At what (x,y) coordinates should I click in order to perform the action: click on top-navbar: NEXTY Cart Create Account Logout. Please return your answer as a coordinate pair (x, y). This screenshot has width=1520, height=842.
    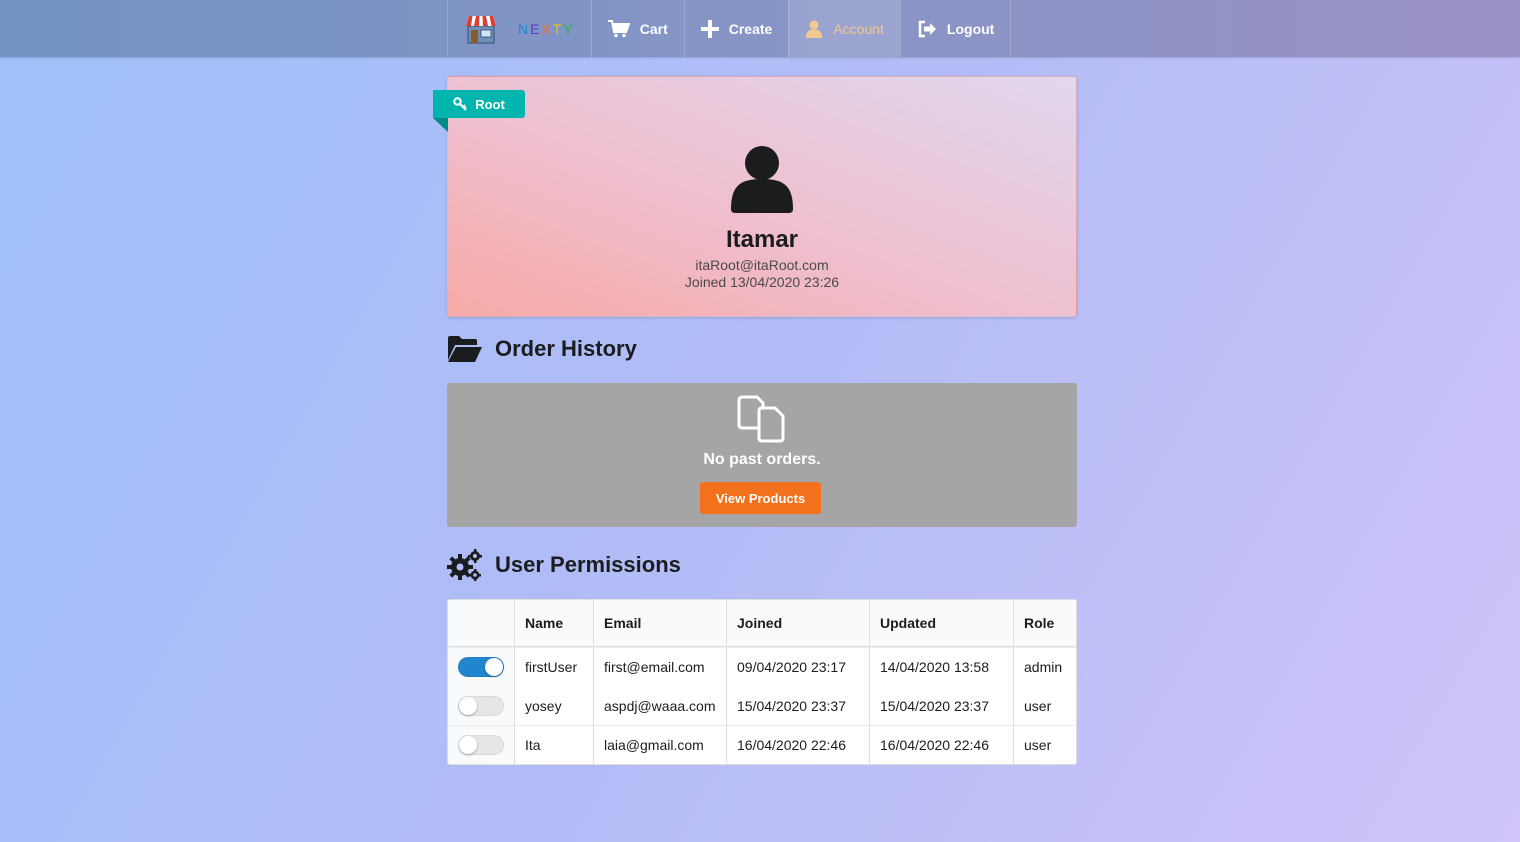
    Looking at the image, I should click on (760, 28).